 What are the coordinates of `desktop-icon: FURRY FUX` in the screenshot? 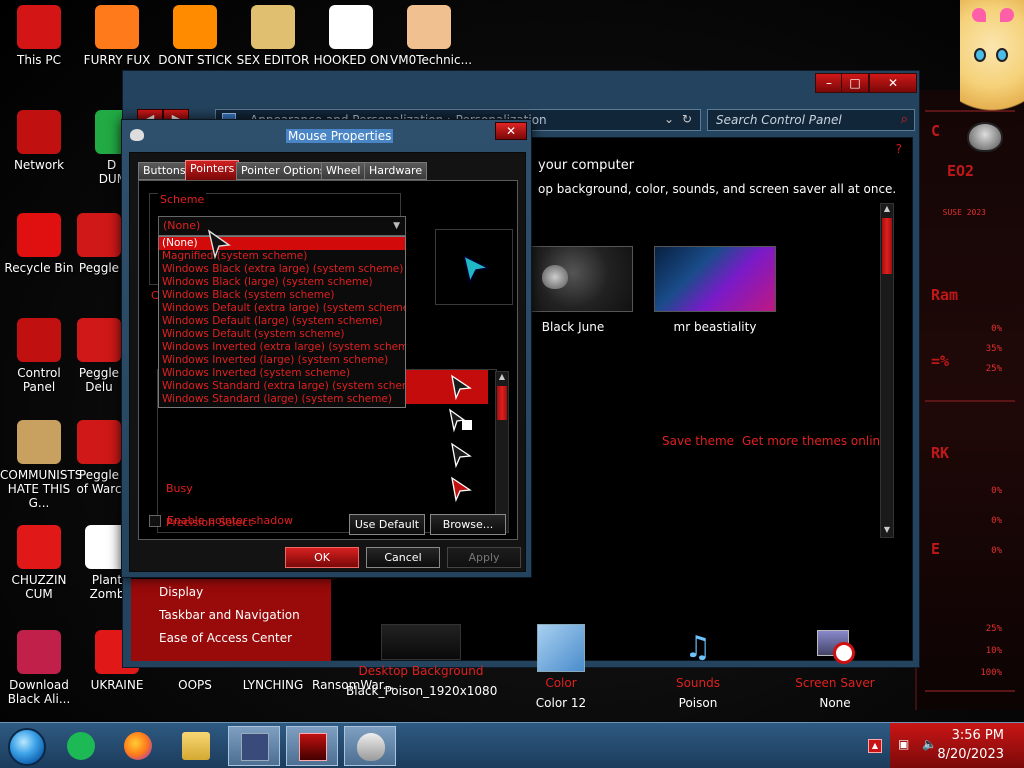 It's located at (117, 36).